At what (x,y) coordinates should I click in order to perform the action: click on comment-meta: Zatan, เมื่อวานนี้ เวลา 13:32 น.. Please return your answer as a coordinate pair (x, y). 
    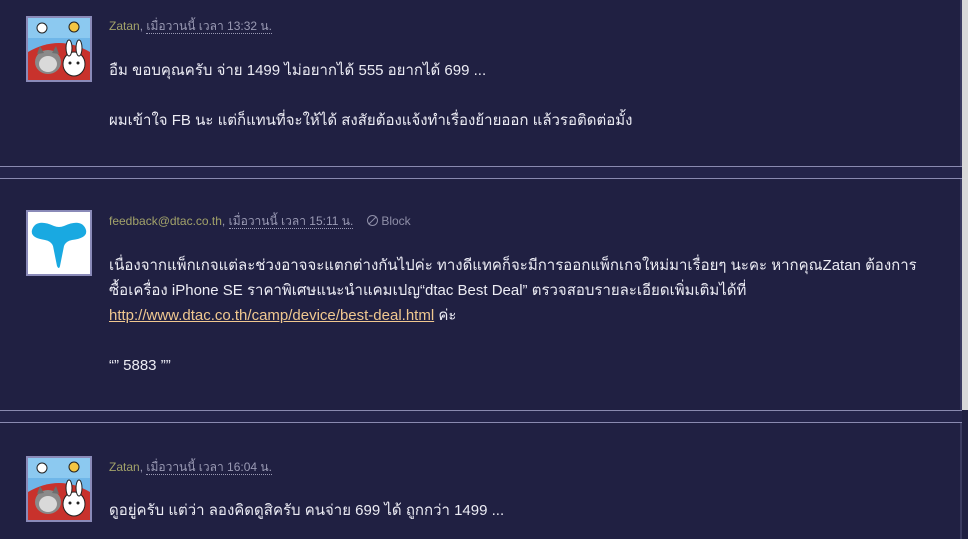
    Looking at the image, I should click on (190, 26).